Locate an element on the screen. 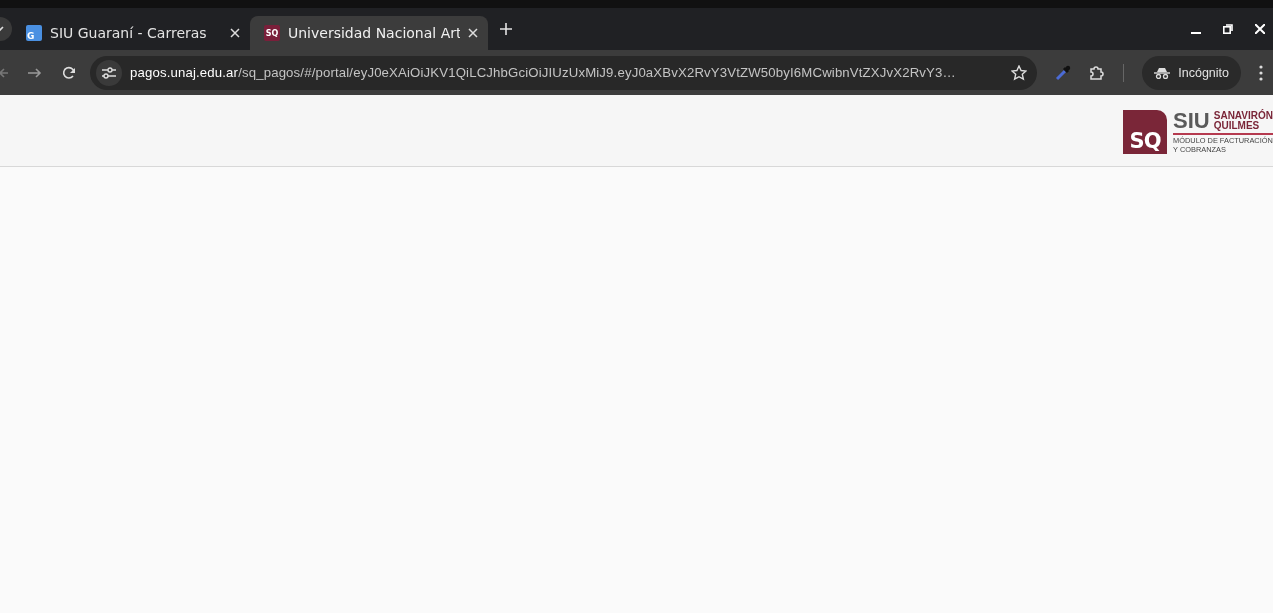  restore-icon is located at coordinates (1228, 29).